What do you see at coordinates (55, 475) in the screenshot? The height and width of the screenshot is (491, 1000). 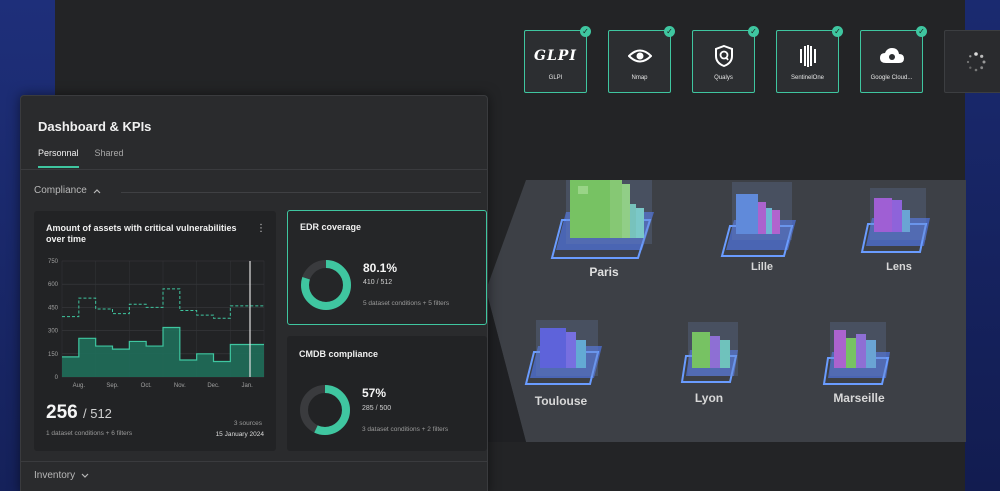 I see `section-title: Inventory` at bounding box center [55, 475].